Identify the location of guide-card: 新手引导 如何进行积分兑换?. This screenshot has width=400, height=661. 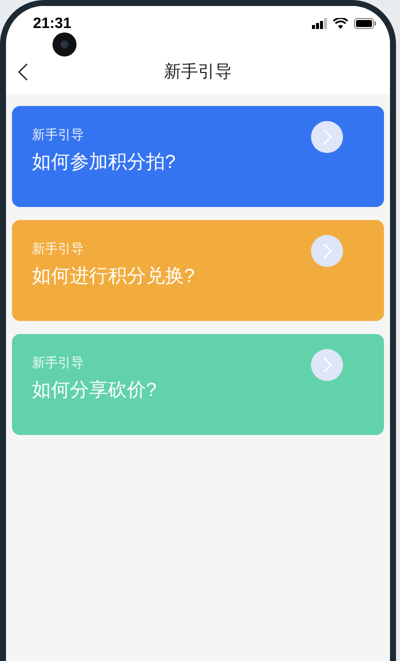
(198, 270).